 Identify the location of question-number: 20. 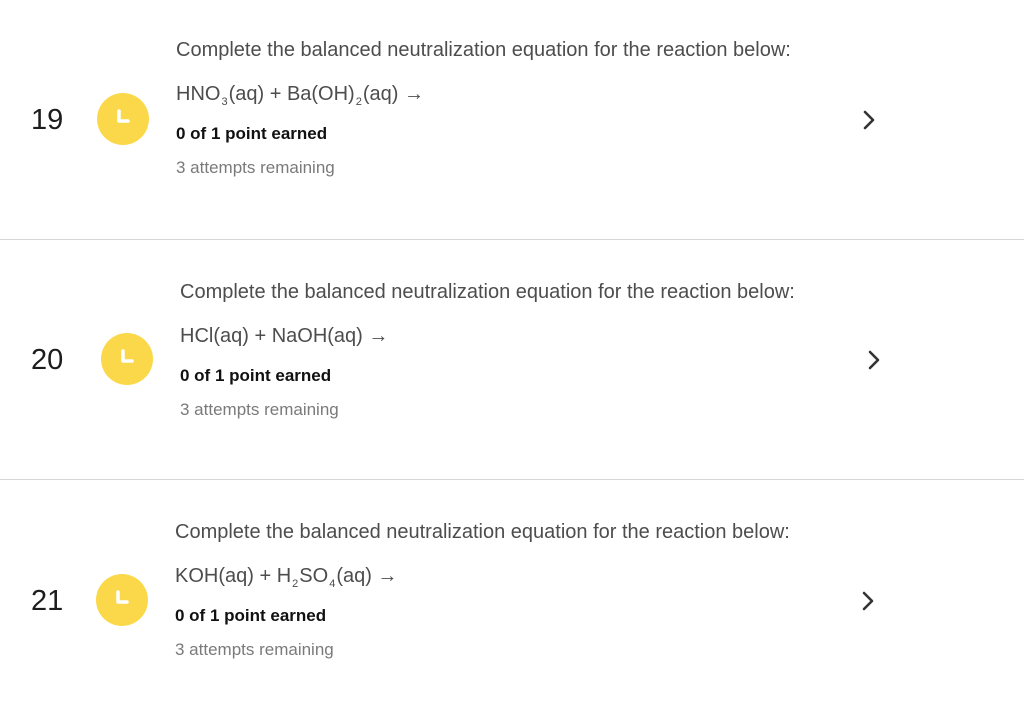
(47, 360).